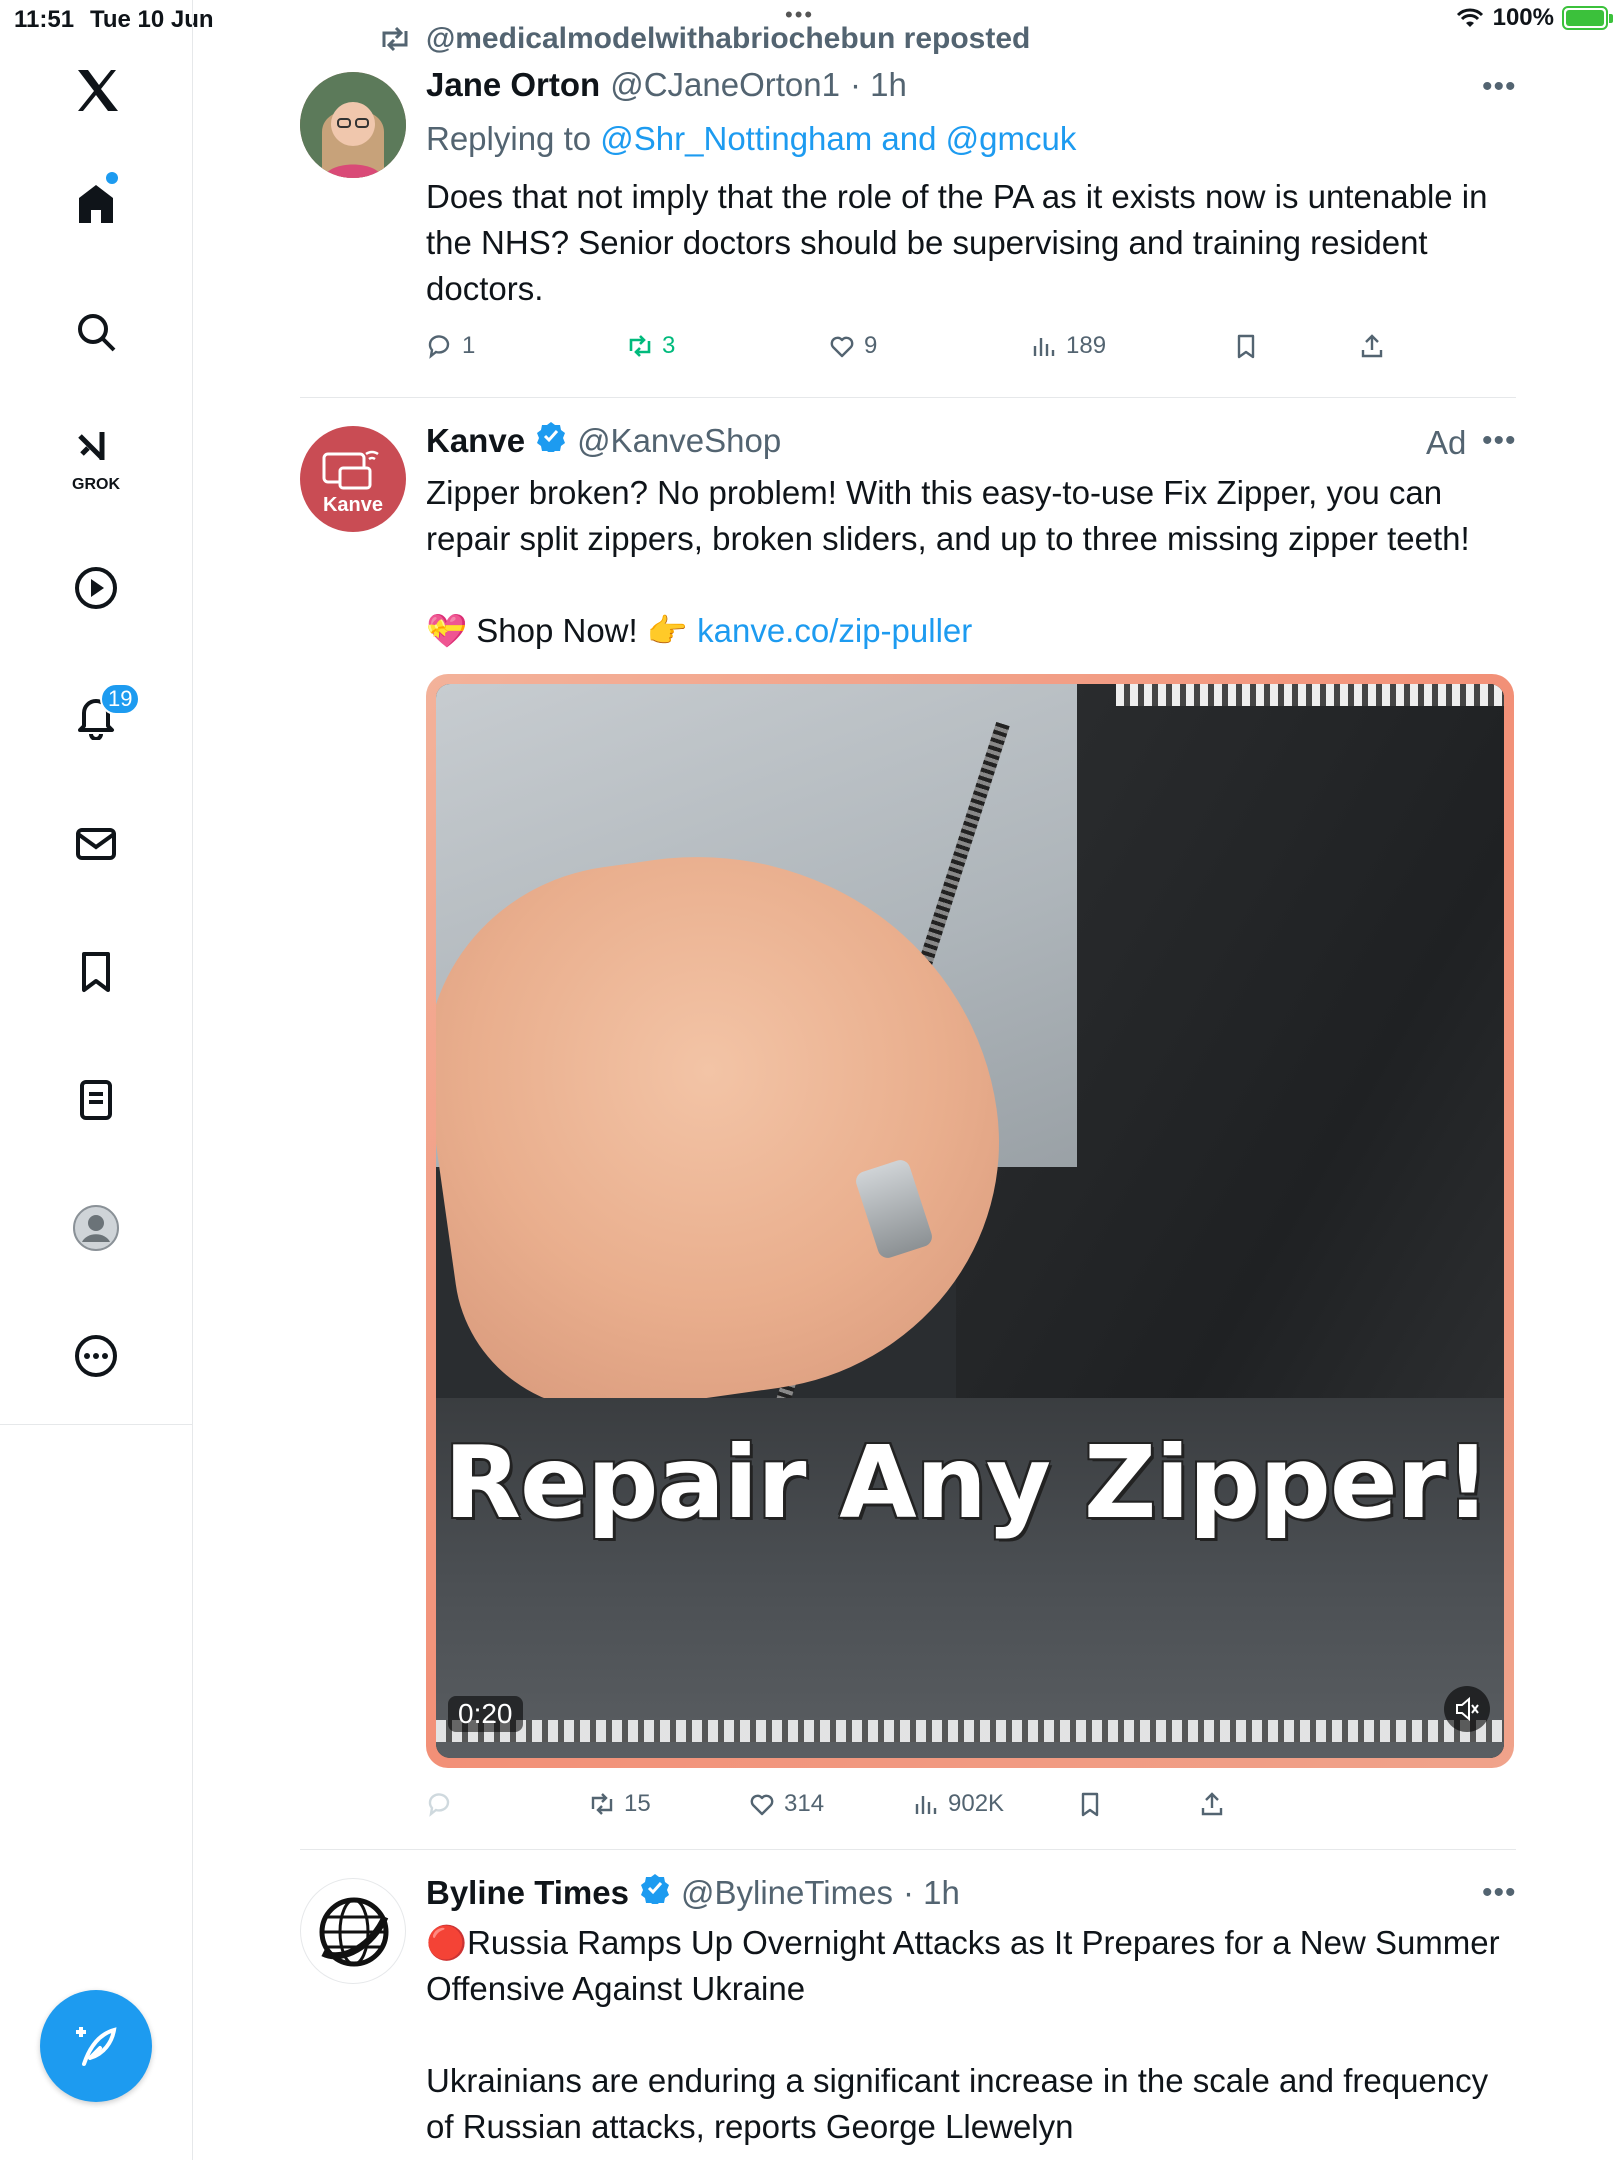 This screenshot has width=1620, height=2160. Describe the element at coordinates (557, 630) in the screenshot. I see `shop-prefix: 💝 Shop Now! 👉` at that location.